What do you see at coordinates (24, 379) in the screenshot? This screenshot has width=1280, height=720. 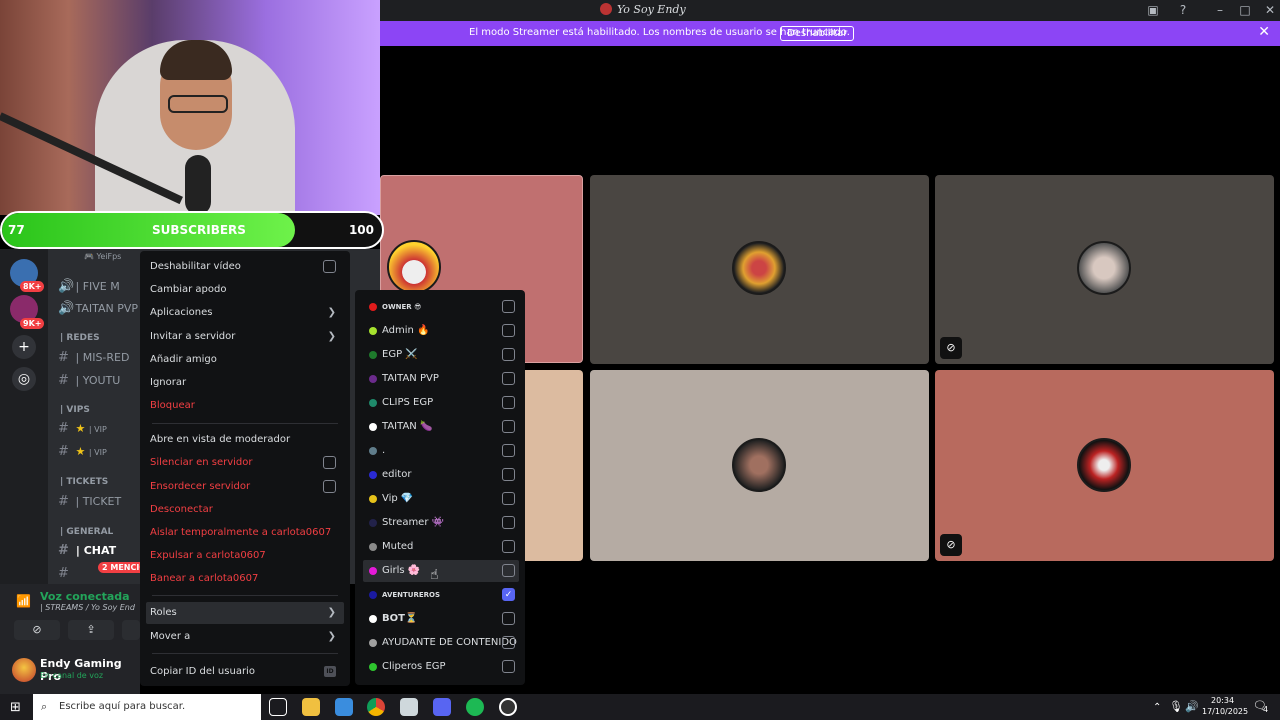 I see `explore-servers-icon: ◎` at bounding box center [24, 379].